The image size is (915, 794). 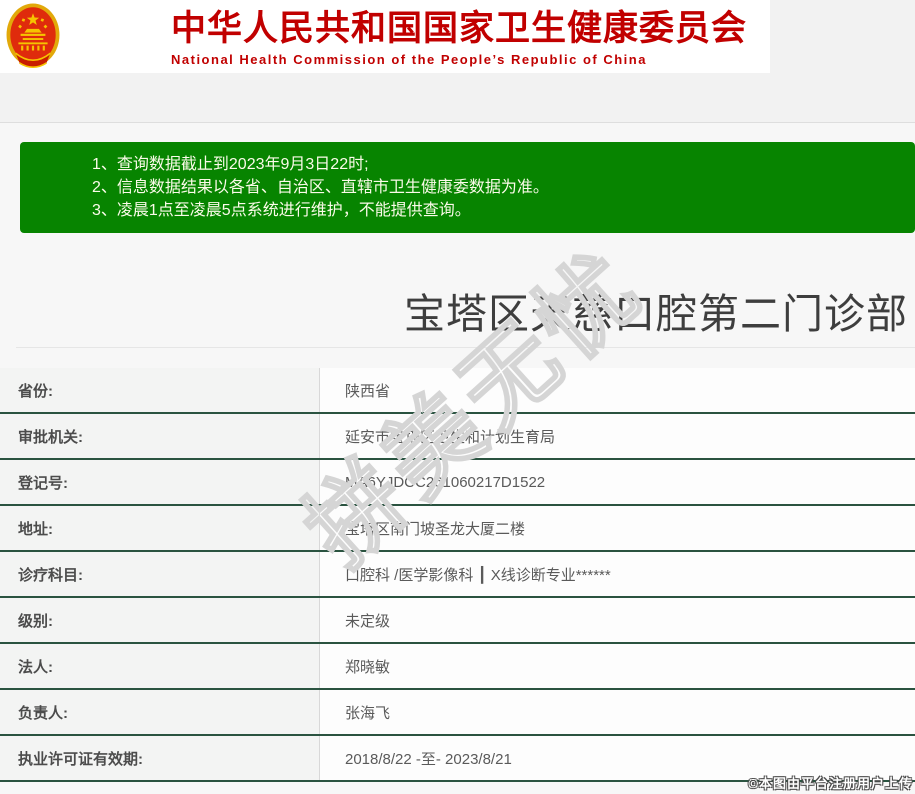 I want to click on field-value: 宝塔区南门坡圣龙大厦二楼, so click(x=617, y=528).